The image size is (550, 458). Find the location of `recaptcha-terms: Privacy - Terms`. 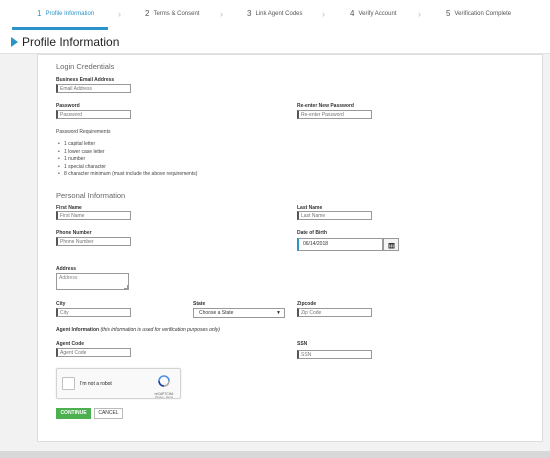

recaptcha-terms: Privacy - Terms is located at coordinates (164, 397).